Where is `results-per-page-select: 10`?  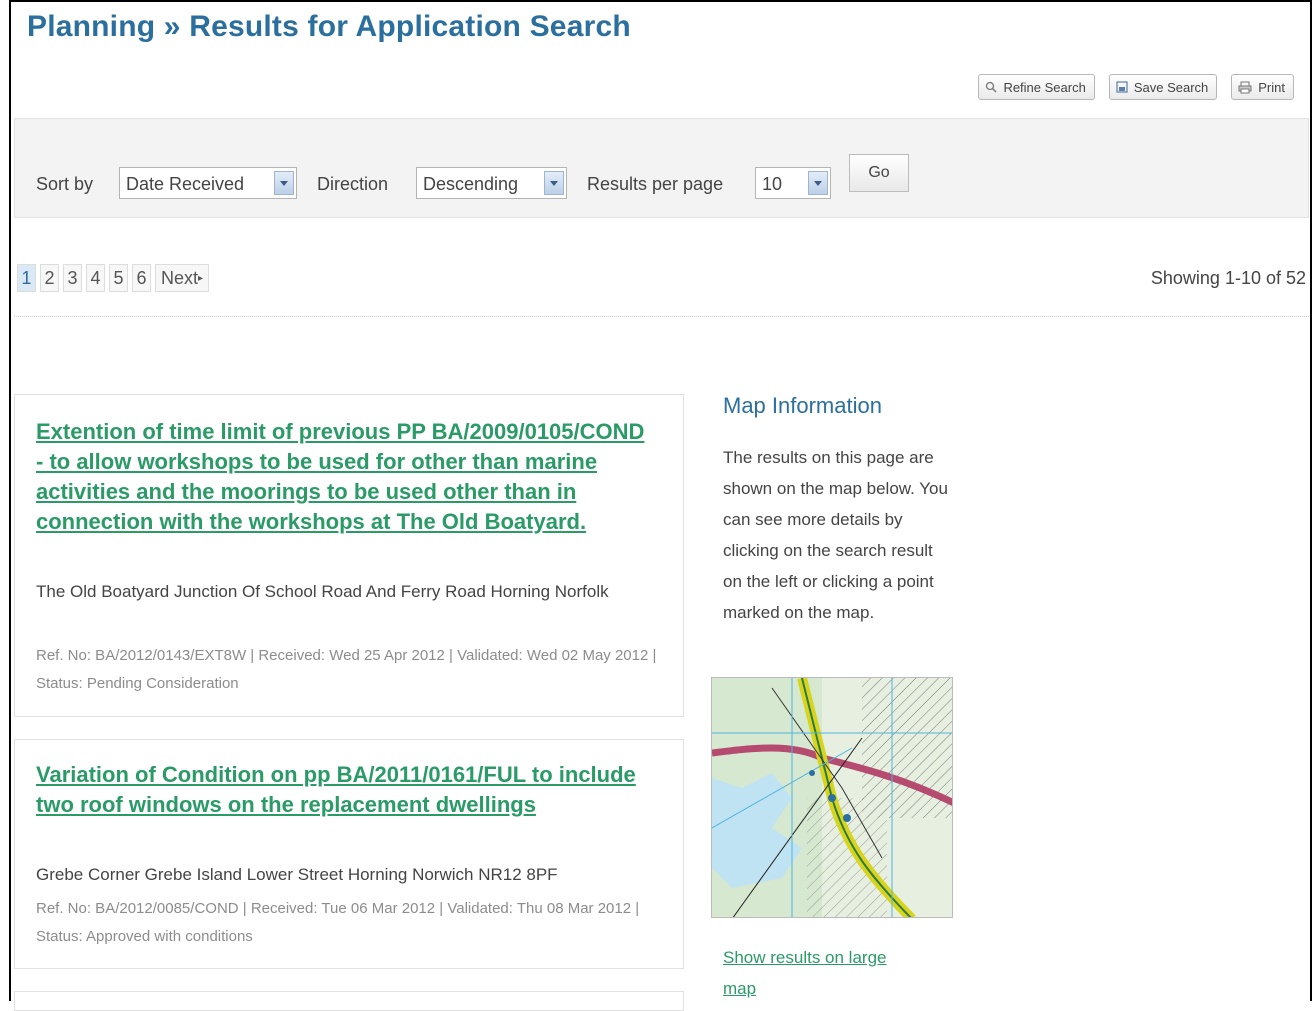 results-per-page-select: 10 is located at coordinates (793, 183).